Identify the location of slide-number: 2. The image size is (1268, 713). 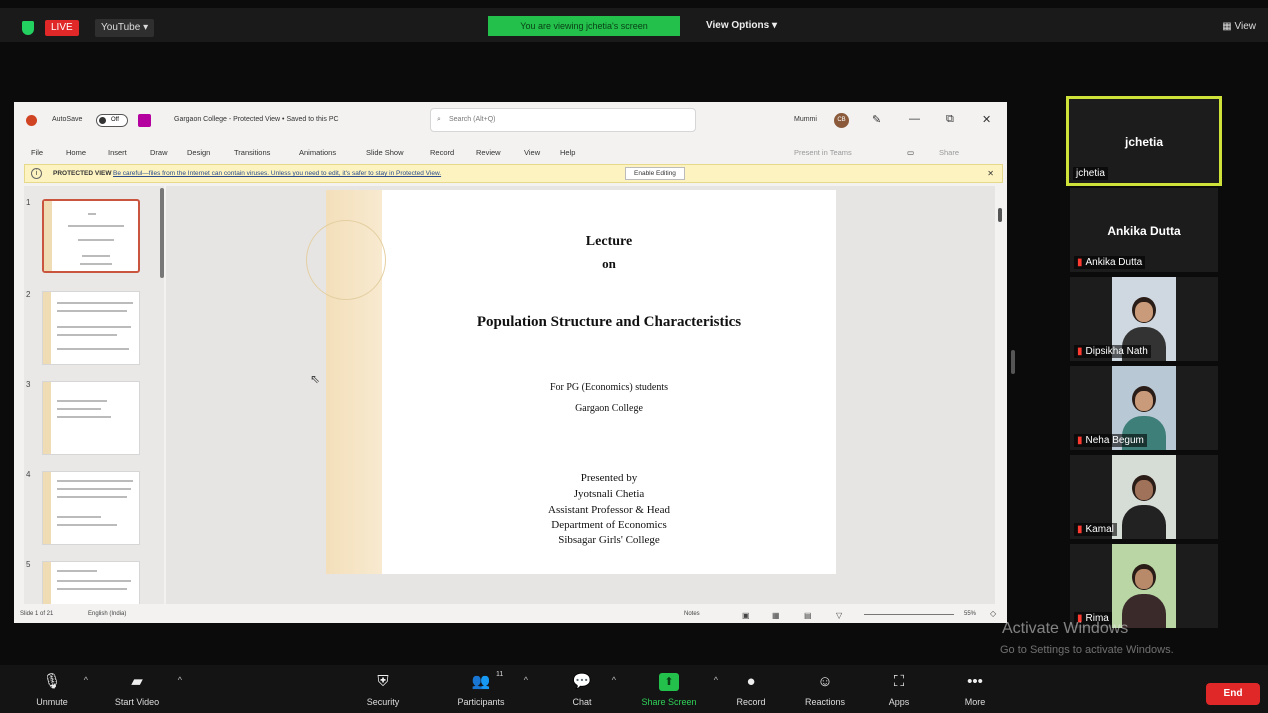
(28, 294).